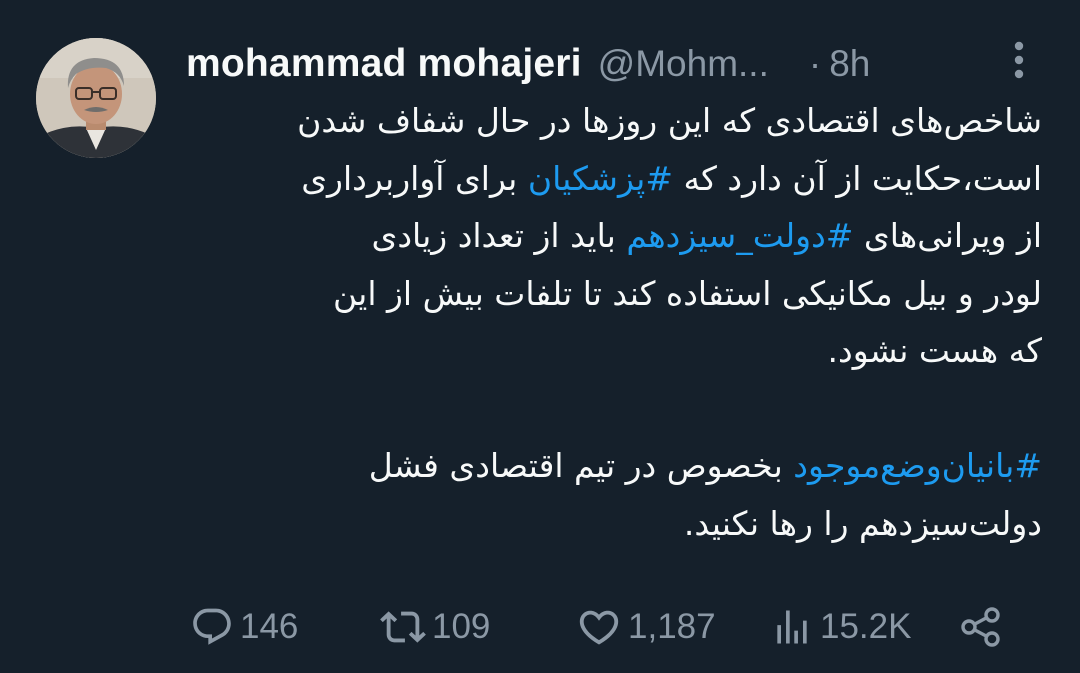 This screenshot has width=1080, height=673. What do you see at coordinates (792, 627) in the screenshot?
I see `views-icon` at bounding box center [792, 627].